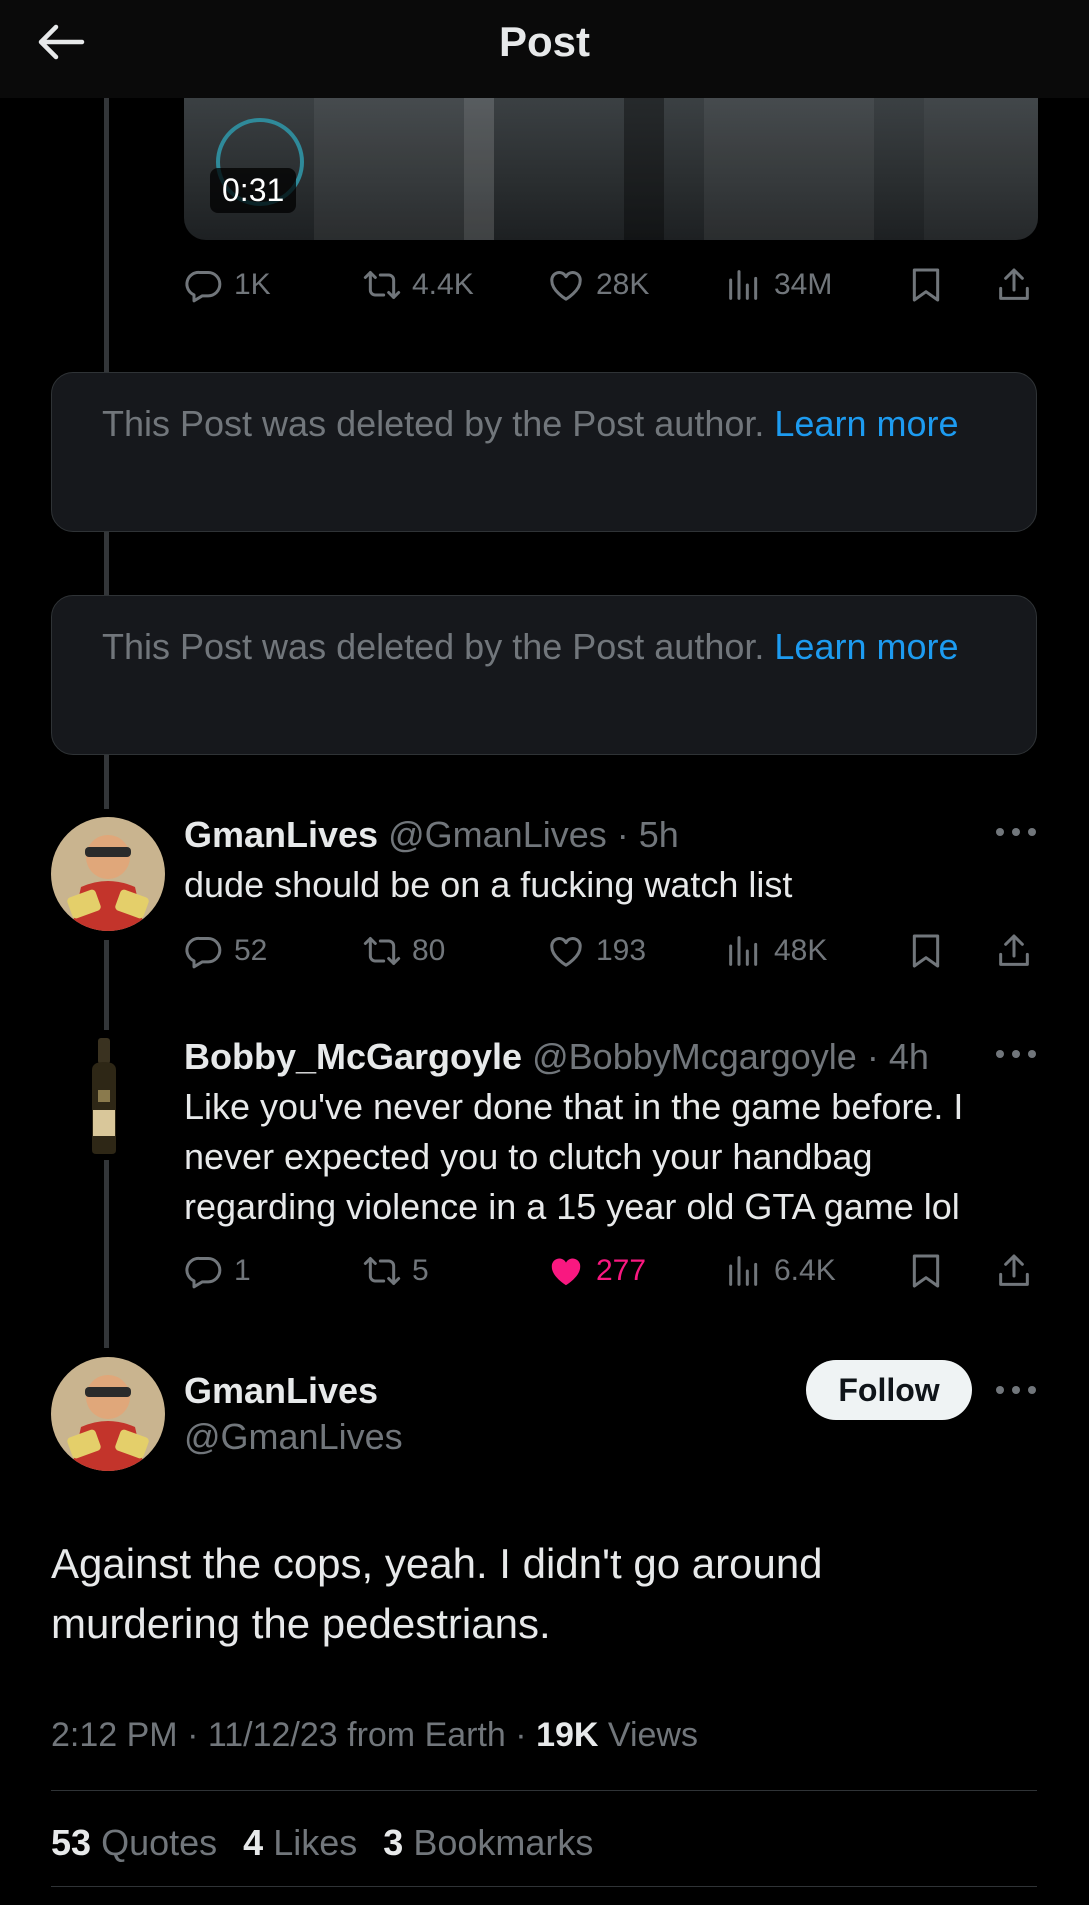 The image size is (1089, 1905). Describe the element at coordinates (623, 284) in the screenshot. I see `like-count: 28K` at that location.